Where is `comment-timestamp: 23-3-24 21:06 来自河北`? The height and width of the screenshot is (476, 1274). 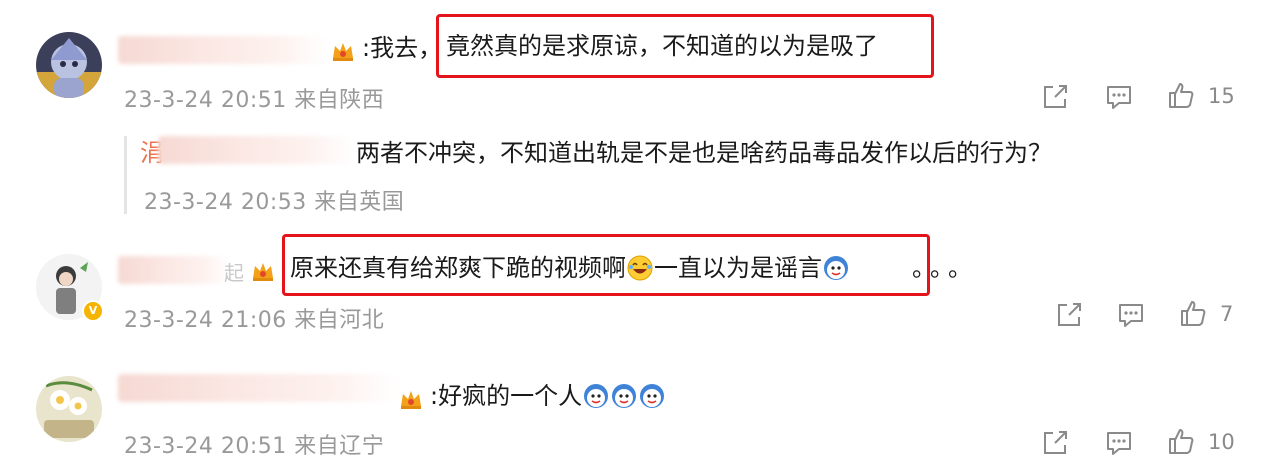
comment-timestamp: 23-3-24 21:06 来自河北 is located at coordinates (254, 320).